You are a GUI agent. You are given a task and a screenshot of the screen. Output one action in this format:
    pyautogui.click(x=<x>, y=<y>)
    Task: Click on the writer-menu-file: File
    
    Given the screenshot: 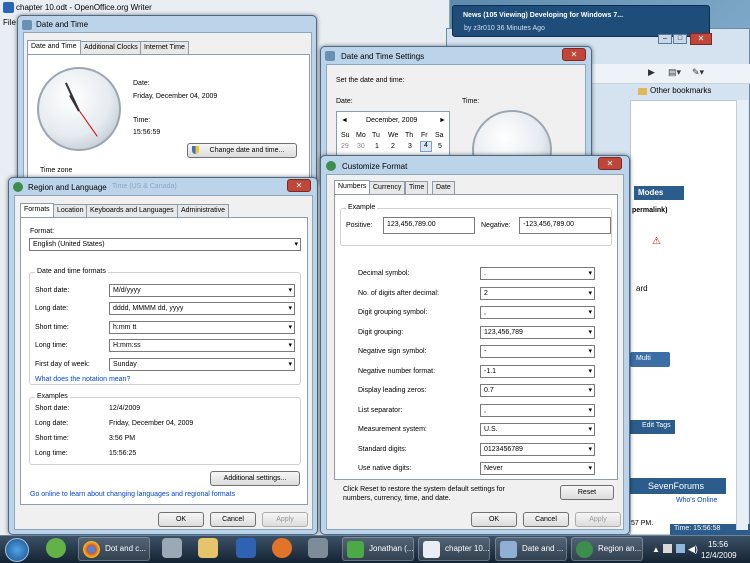 What is the action you would take?
    pyautogui.click(x=9, y=22)
    